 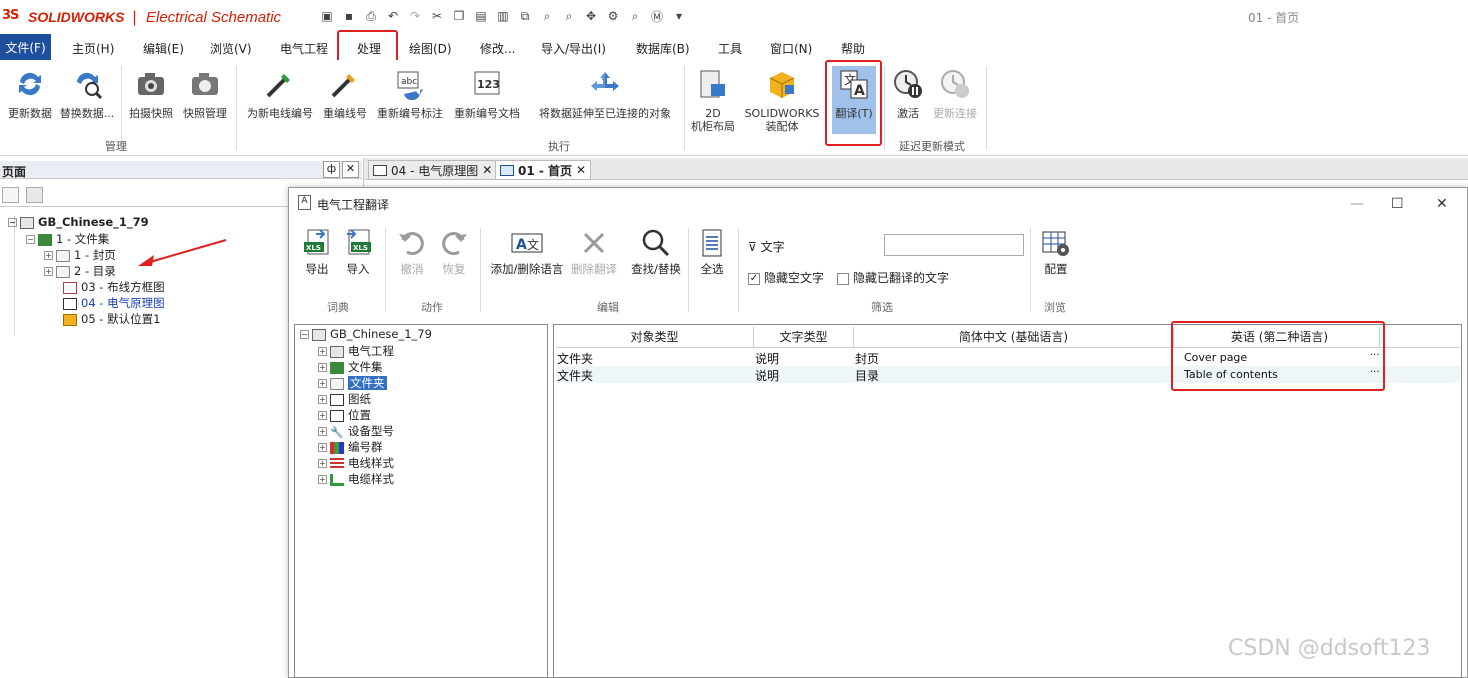 I want to click on menu-electrical-project: 电气工程, so click(x=304, y=48).